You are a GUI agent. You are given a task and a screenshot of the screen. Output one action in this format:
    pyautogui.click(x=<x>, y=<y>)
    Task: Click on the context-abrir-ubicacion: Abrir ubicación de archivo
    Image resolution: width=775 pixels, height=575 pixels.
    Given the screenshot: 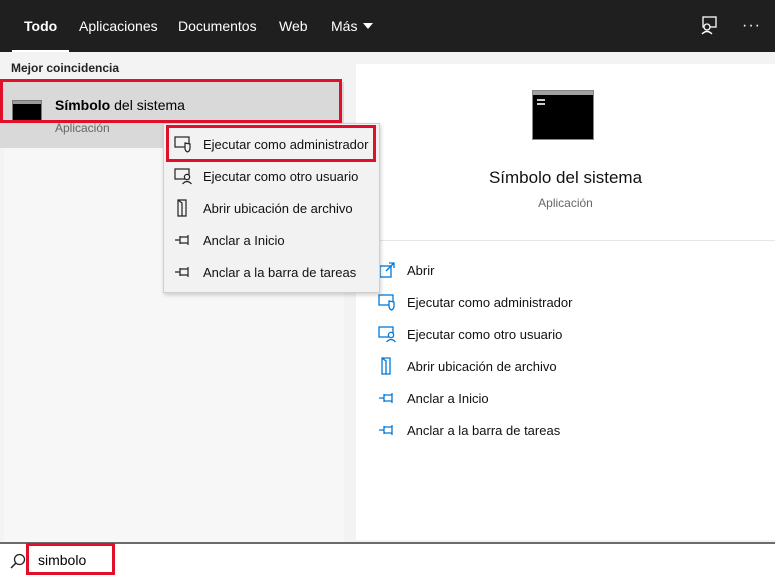 What is the action you would take?
    pyautogui.click(x=263, y=208)
    